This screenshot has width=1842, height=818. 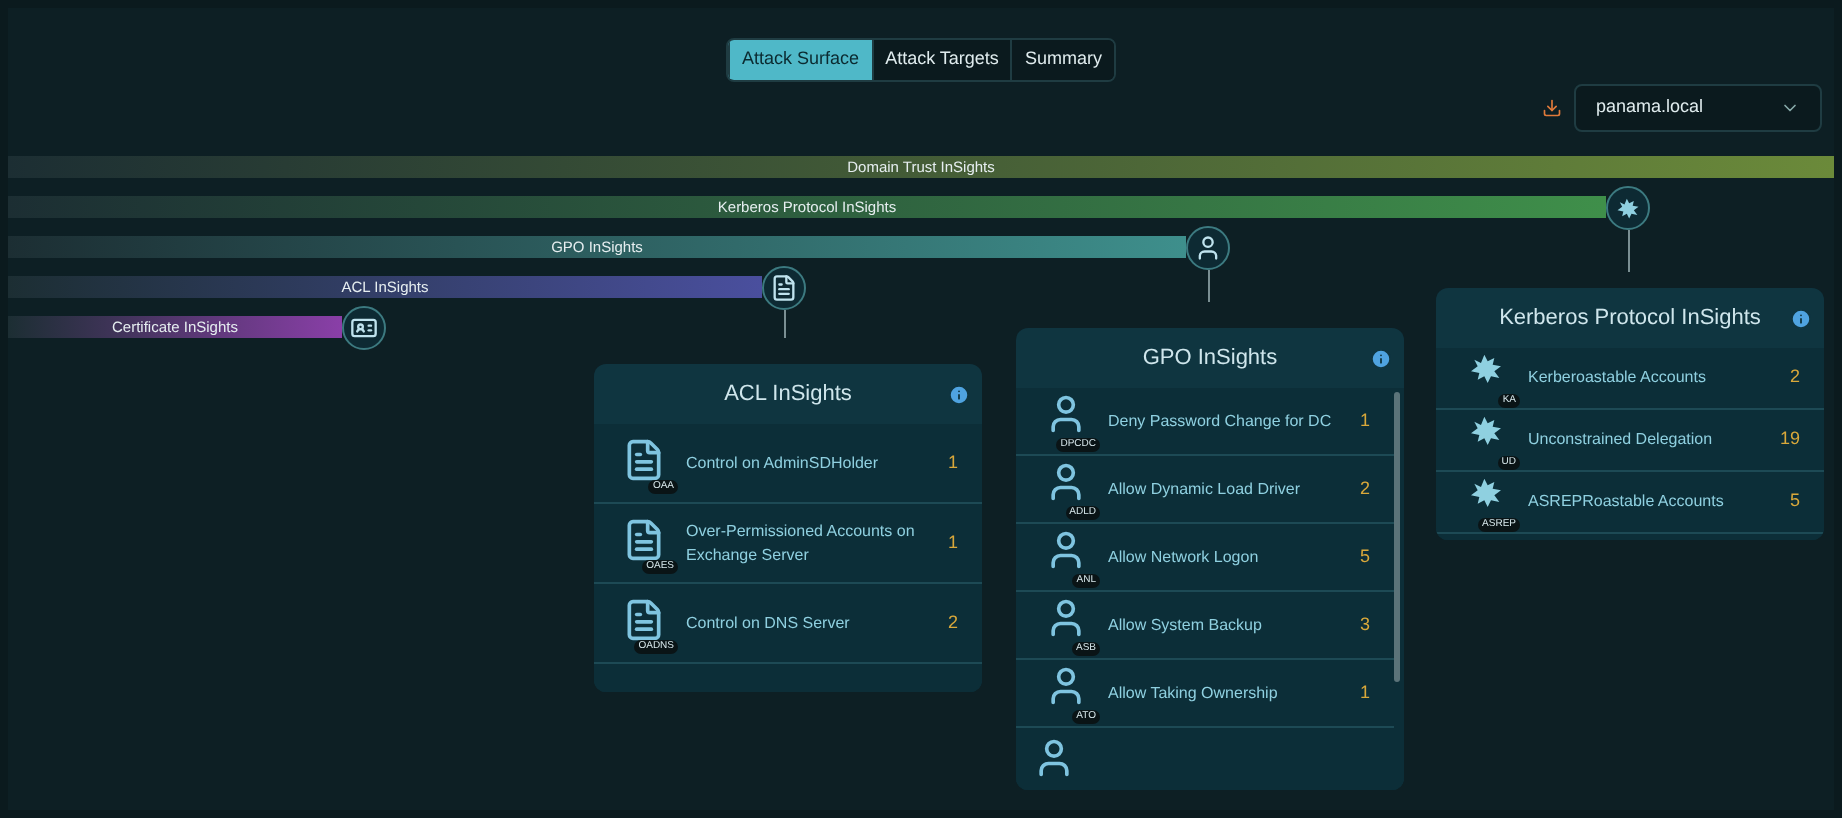 I want to click on card-title: GPO InSights, so click(x=1210, y=358).